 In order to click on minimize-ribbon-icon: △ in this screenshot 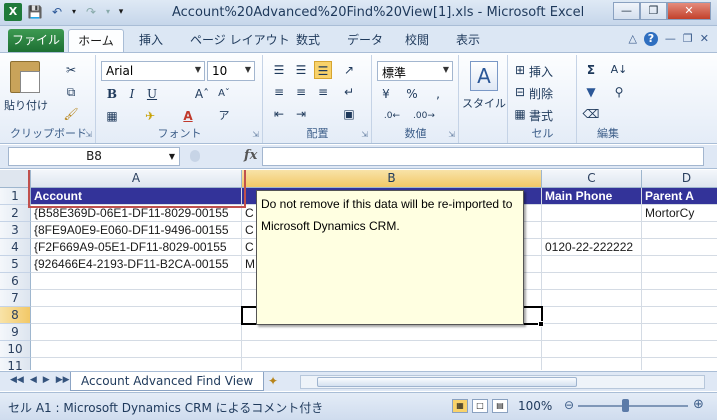, I will do `click(632, 39)`.